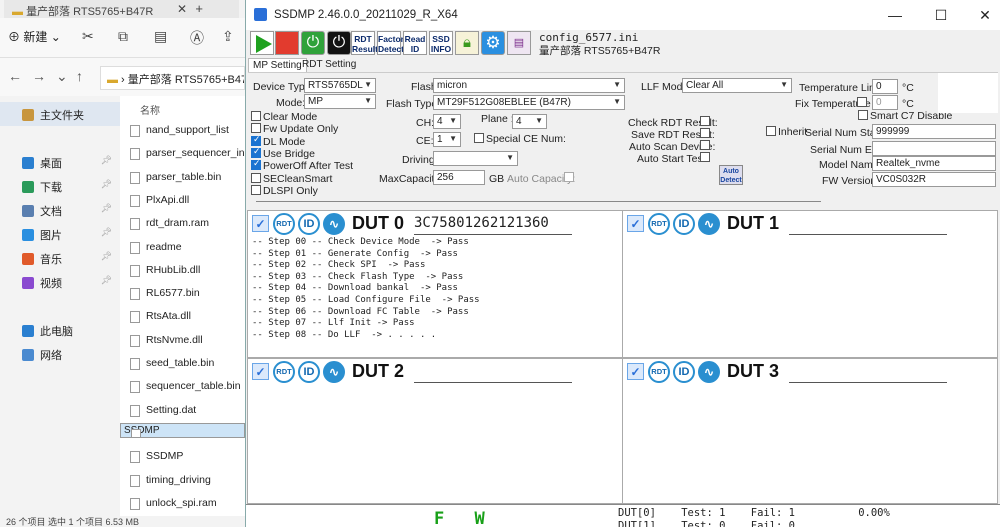 This screenshot has width=1000, height=527. Describe the element at coordinates (447, 121) in the screenshot. I see `ch-select: 4 ▼` at that location.